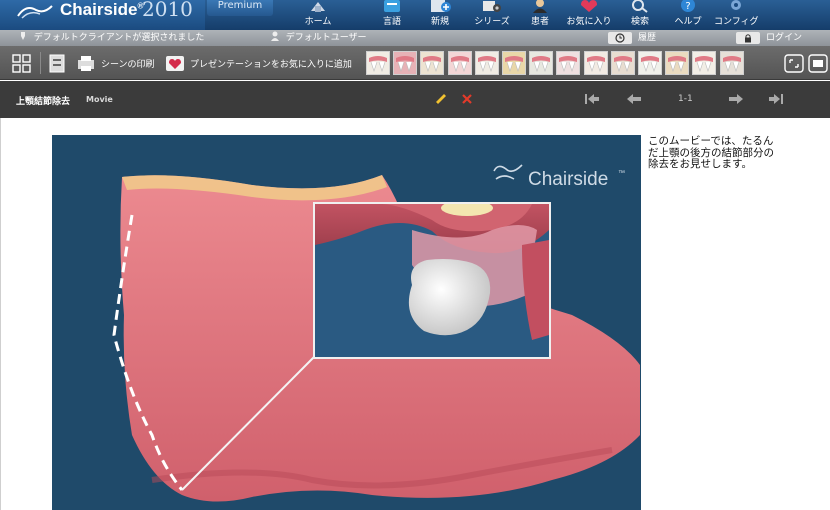  I want to click on help-icon: ?, so click(688, 6).